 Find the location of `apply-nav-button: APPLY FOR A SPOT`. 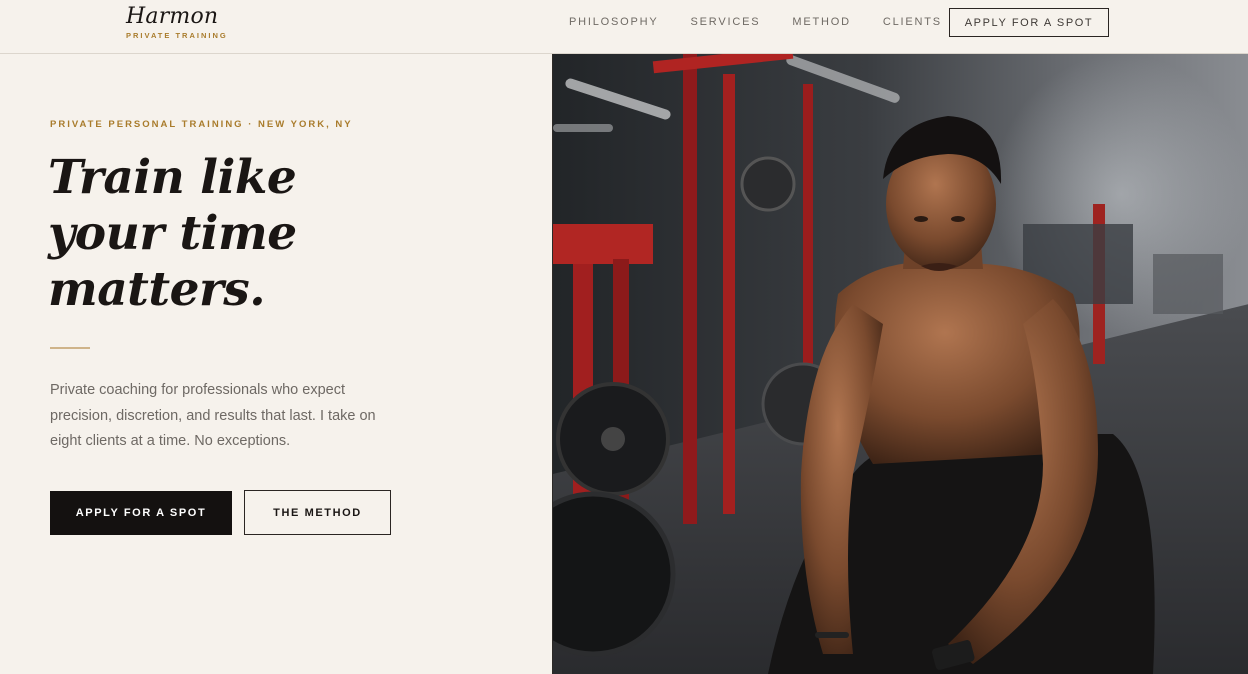

apply-nav-button: APPLY FOR A SPOT is located at coordinates (1029, 22).